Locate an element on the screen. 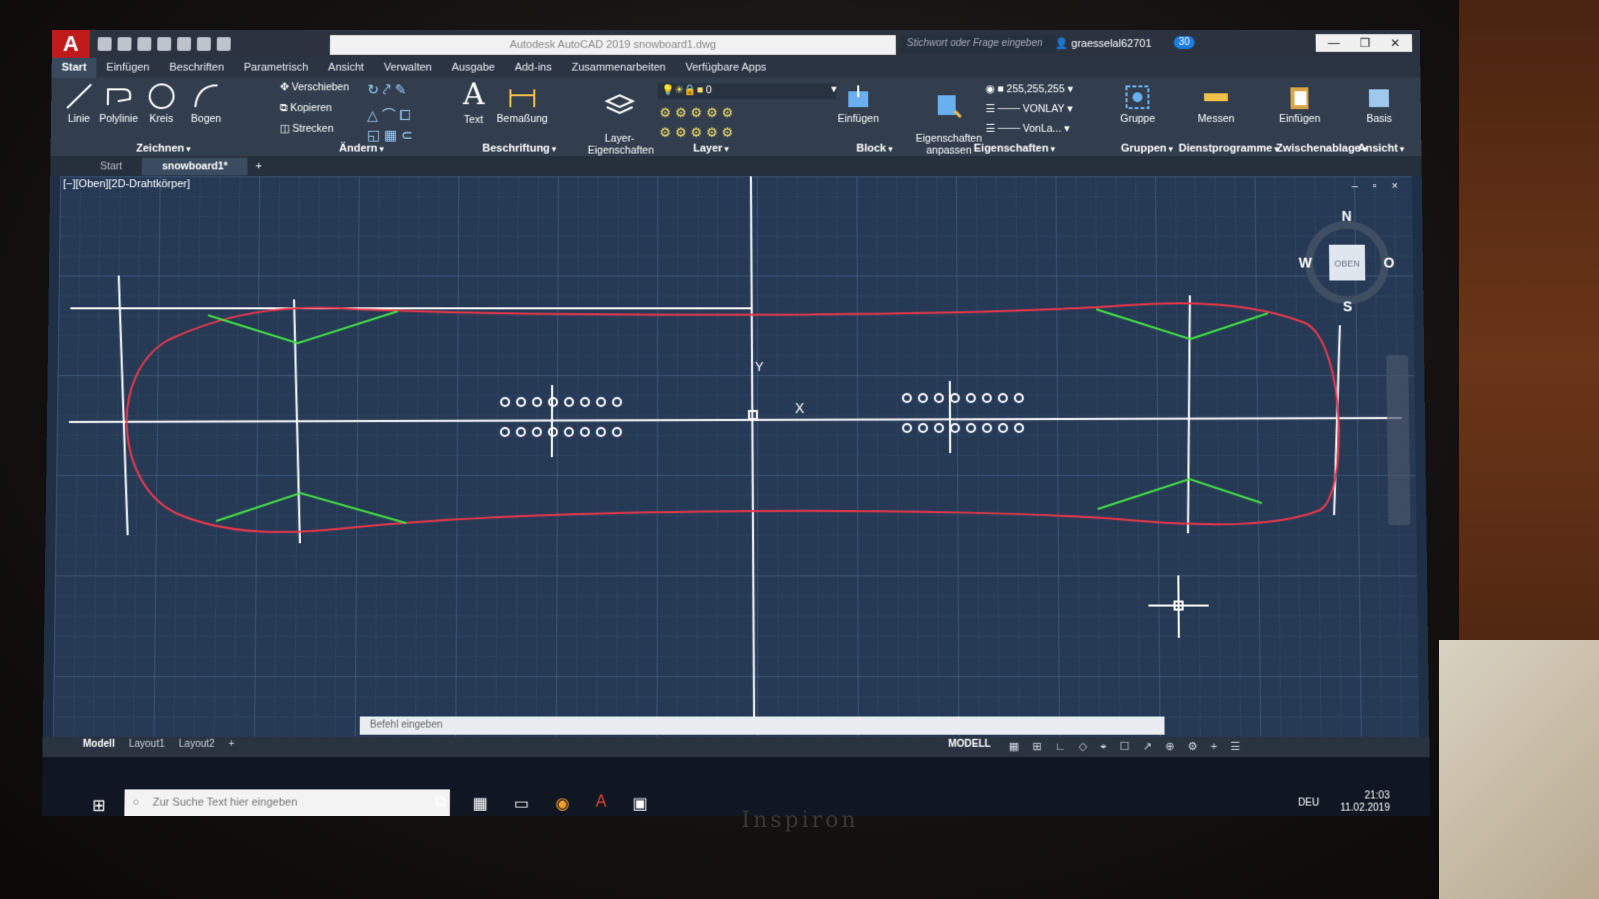 The width and height of the screenshot is (1599, 899). tab-snowboard1: snowboard1* is located at coordinates (195, 166).